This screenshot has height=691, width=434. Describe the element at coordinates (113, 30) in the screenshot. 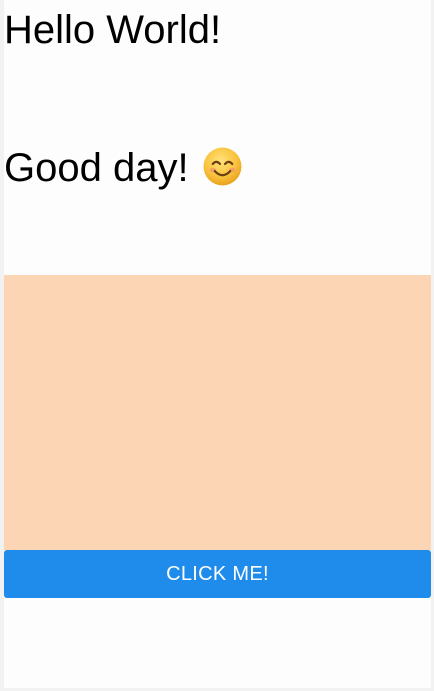

I see `hello-world-heading: Hello World!` at that location.